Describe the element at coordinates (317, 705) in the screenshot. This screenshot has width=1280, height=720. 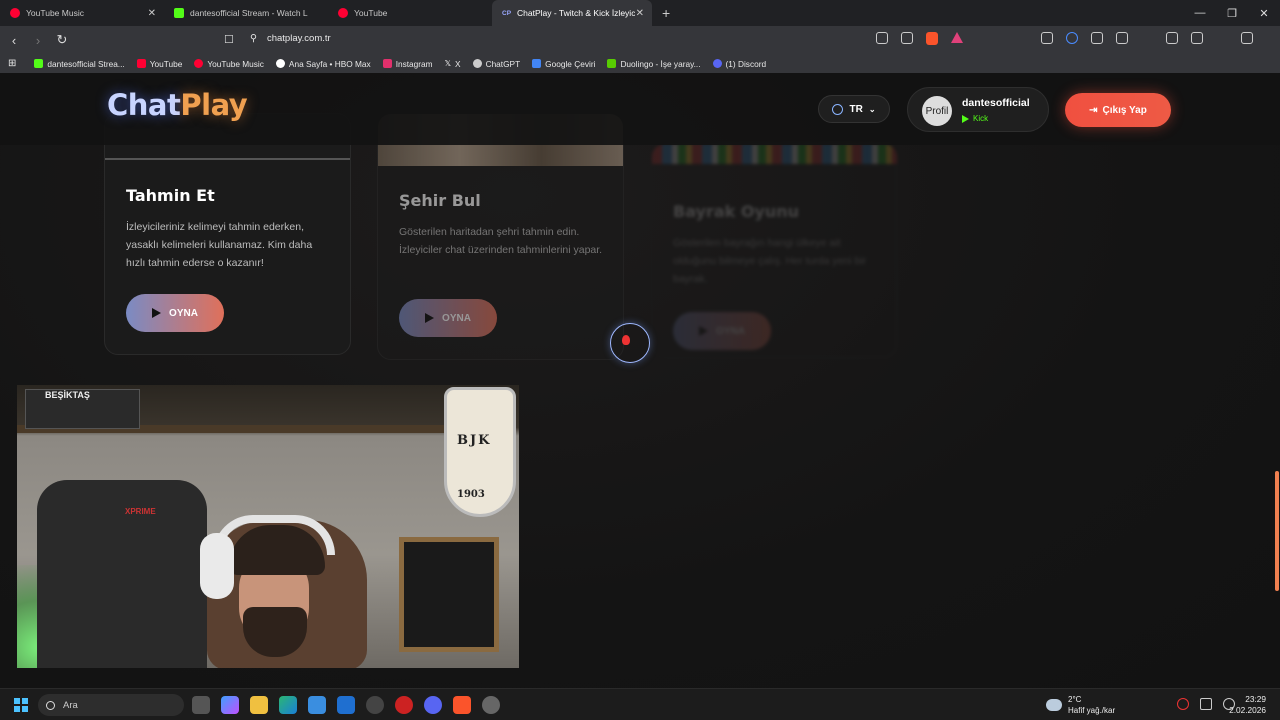
I see `store-icon` at that location.